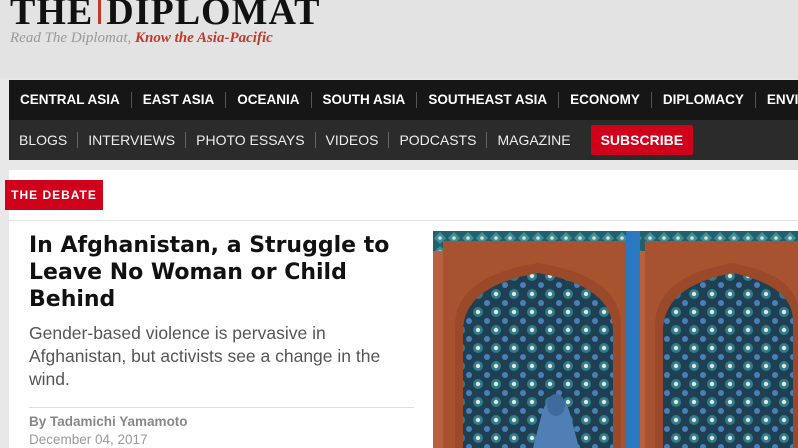  I want to click on logo-text-diplomat: DIPLOMAT, so click(213, 16).